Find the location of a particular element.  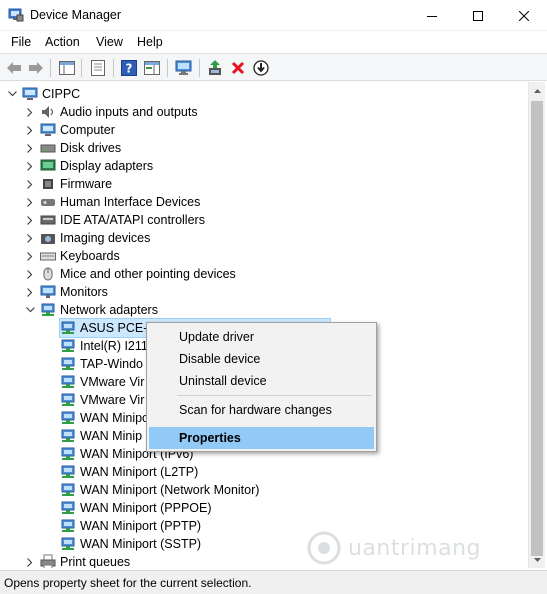

audio-inputs-and-outputs-icon is located at coordinates (48, 112).